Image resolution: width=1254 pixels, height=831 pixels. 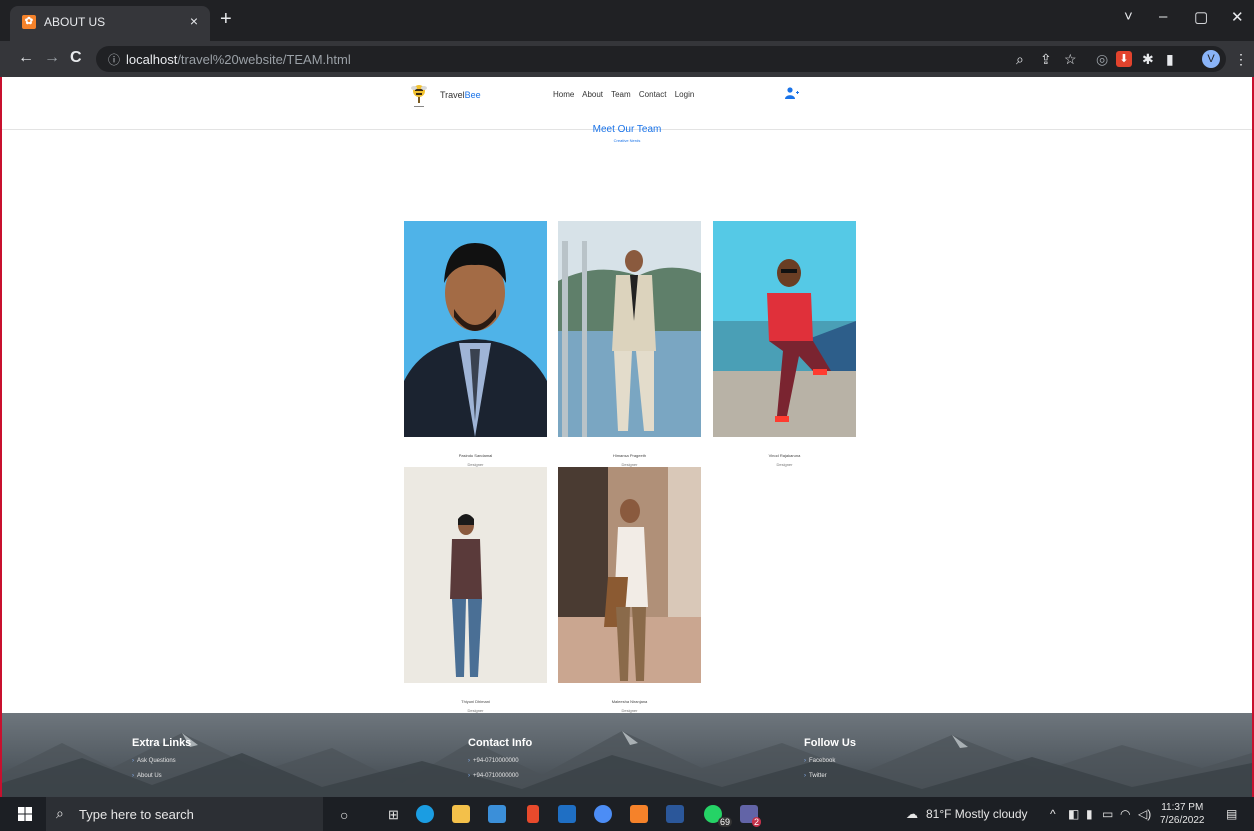 What do you see at coordinates (26, 58) in the screenshot?
I see `back-button: ←` at bounding box center [26, 58].